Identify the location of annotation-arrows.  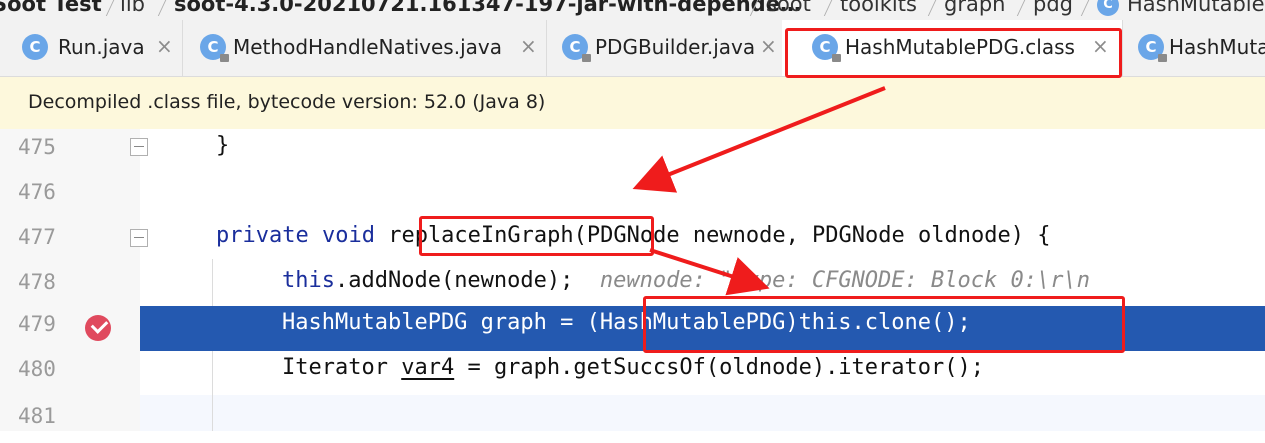
(759, 191).